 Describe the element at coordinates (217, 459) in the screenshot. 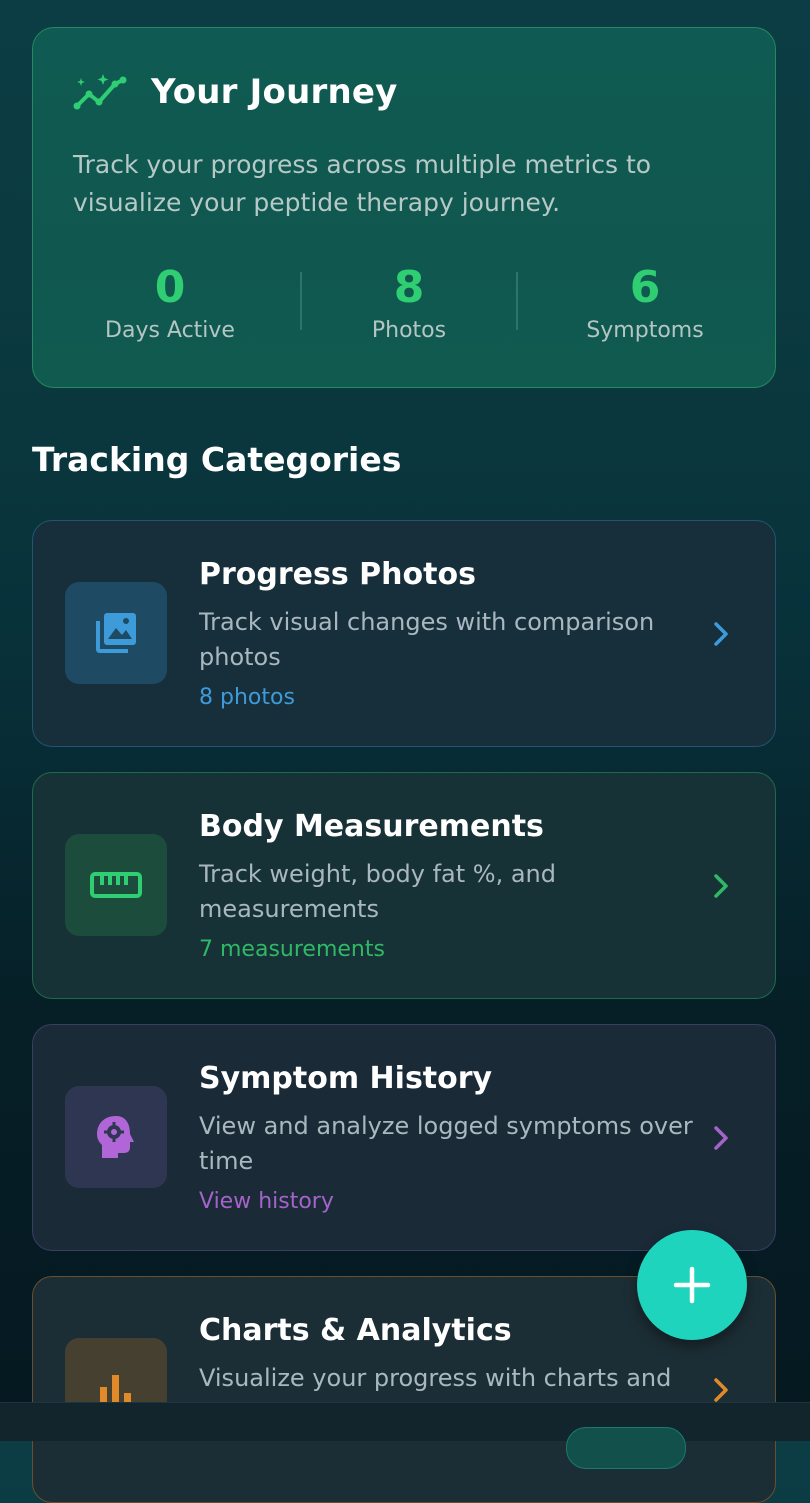

I see `section-title: Tracking Categories` at that location.